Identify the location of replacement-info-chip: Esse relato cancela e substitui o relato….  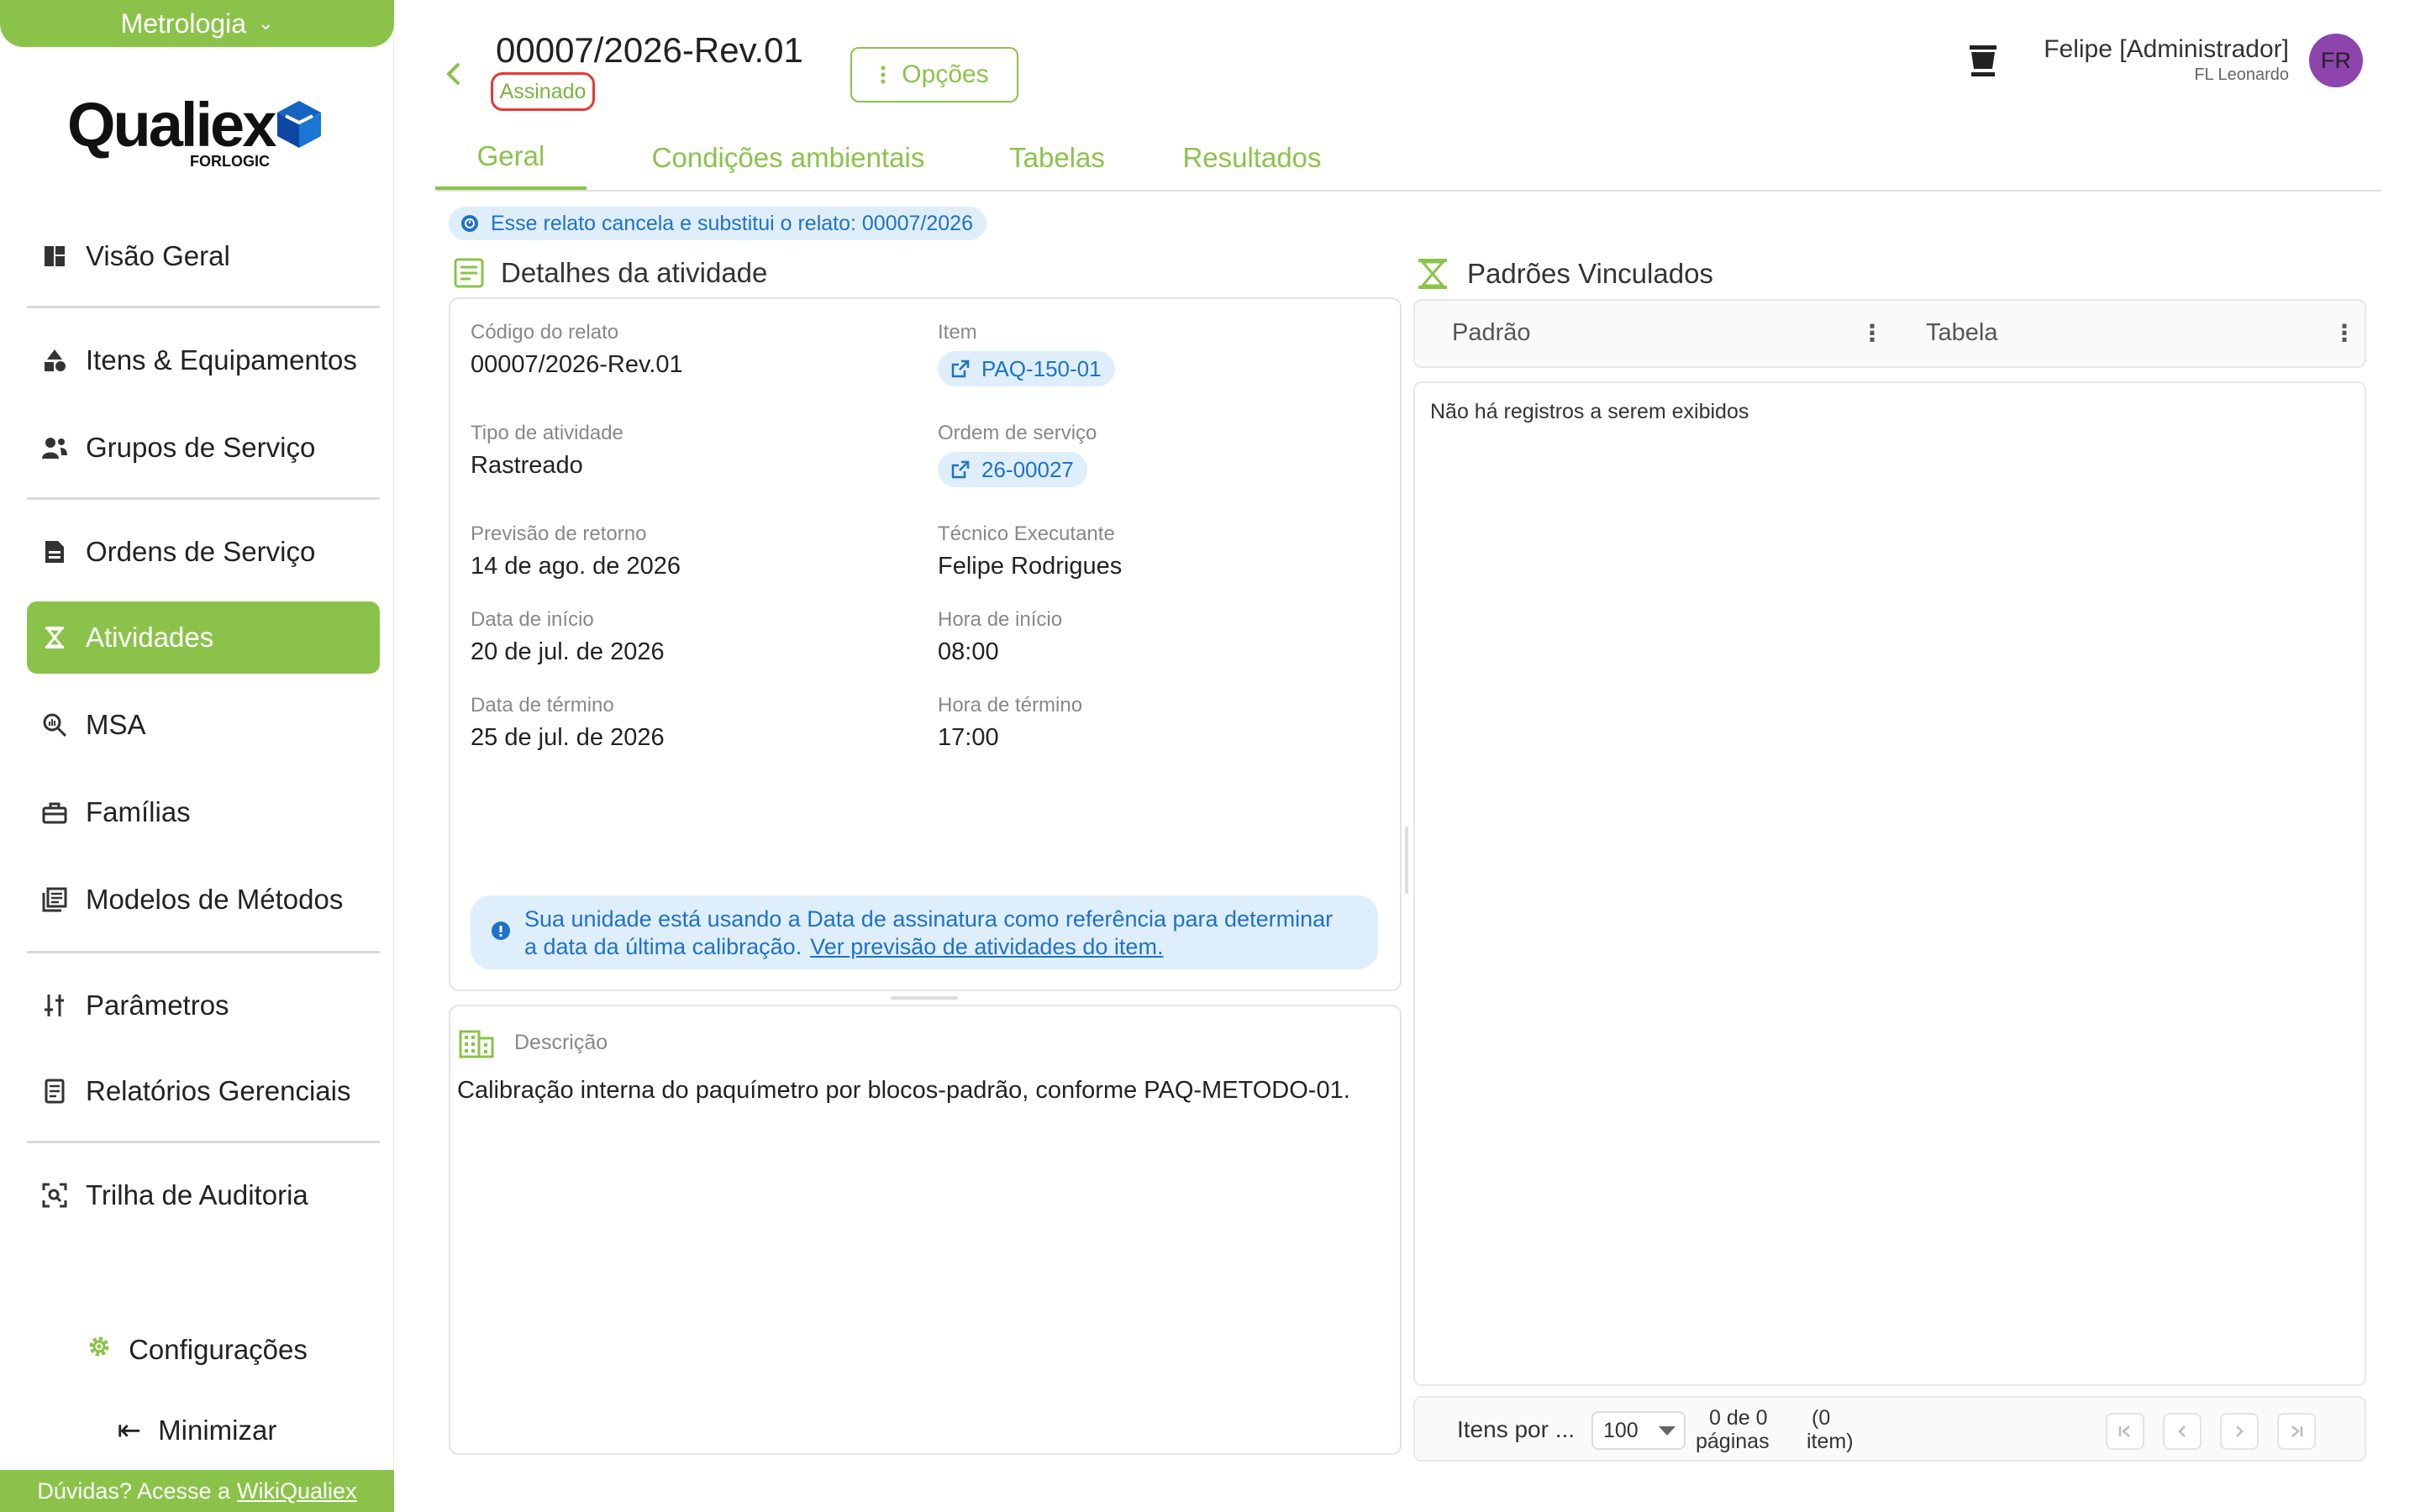
(718, 223).